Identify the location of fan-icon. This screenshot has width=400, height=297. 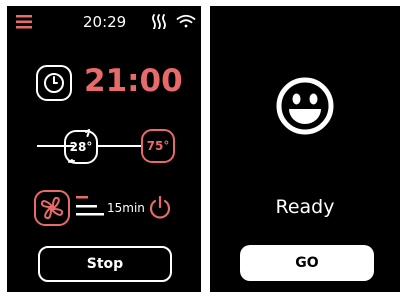
(52, 208).